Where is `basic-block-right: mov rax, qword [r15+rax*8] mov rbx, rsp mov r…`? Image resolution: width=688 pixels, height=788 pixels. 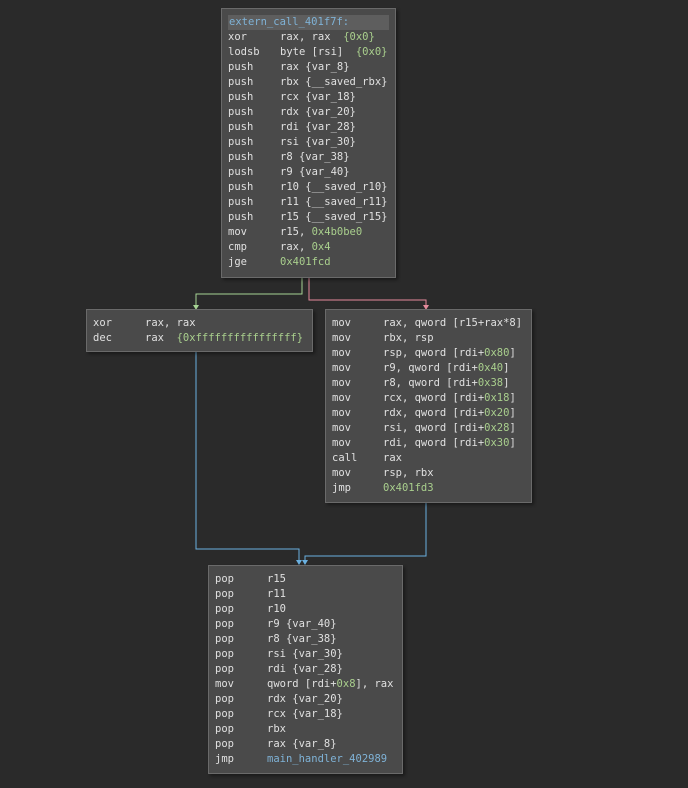 basic-block-right: mov rax, qword [r15+rax*8] mov rbx, rsp mov r… is located at coordinates (428, 406).